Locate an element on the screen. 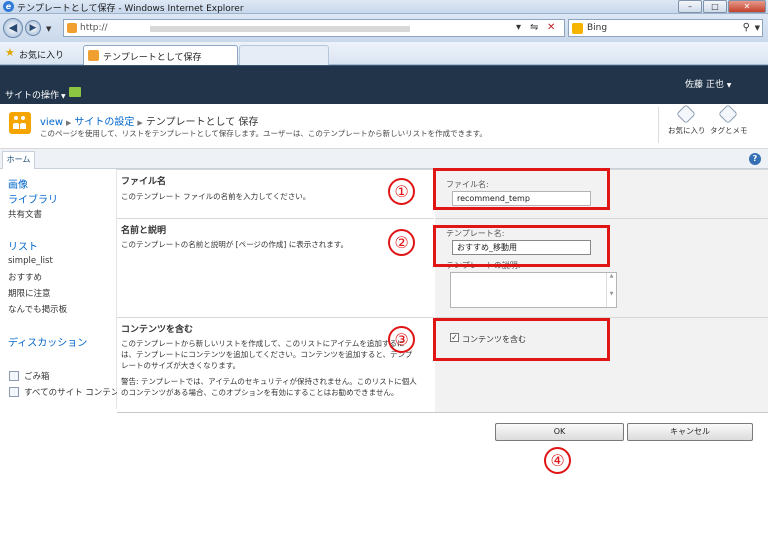 This screenshot has height=546, width=768. browser-tab-active: テンプレートとして保存 is located at coordinates (160, 55).